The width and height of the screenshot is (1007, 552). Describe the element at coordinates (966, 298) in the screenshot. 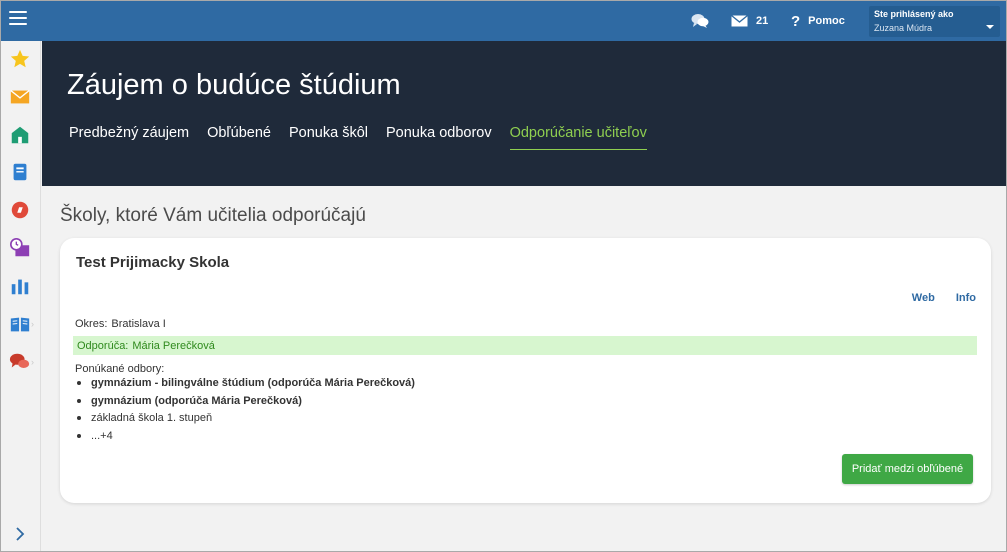

I see `info-link: Info` at that location.